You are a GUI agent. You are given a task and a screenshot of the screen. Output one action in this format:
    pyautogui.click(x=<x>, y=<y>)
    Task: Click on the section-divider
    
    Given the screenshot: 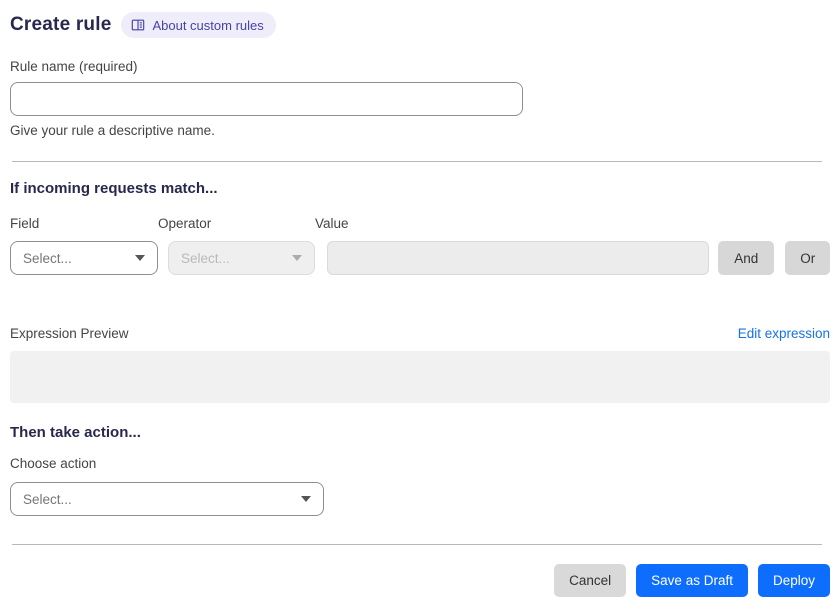 What is the action you would take?
    pyautogui.click(x=417, y=161)
    